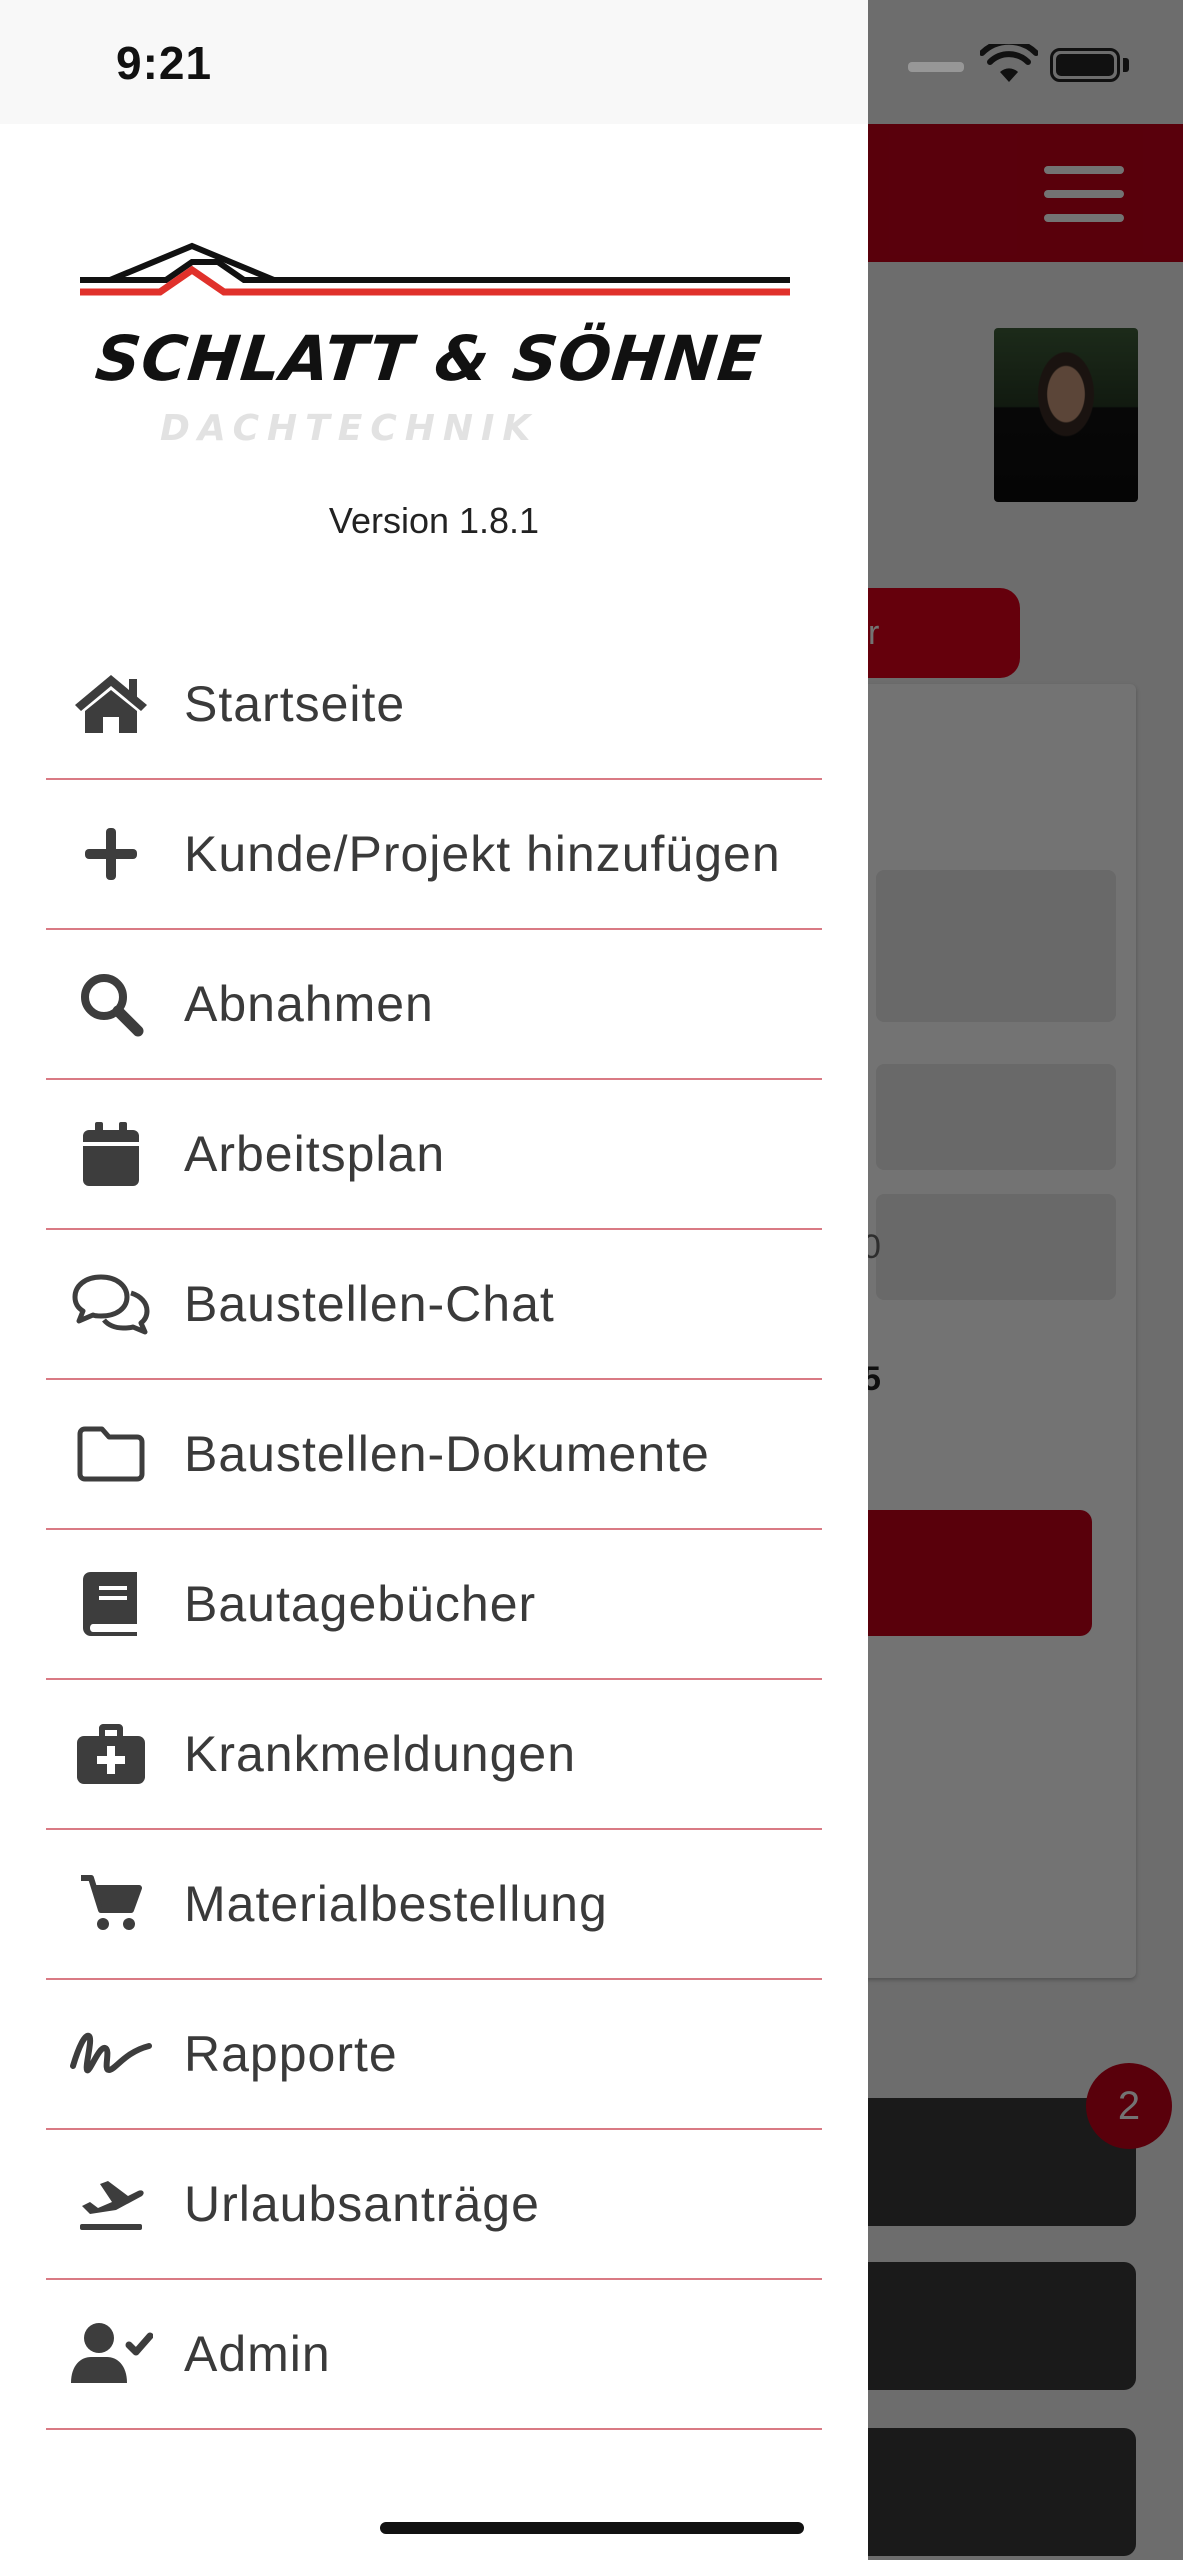  What do you see at coordinates (1126, 65) in the screenshot?
I see `battery-tip-icon` at bounding box center [1126, 65].